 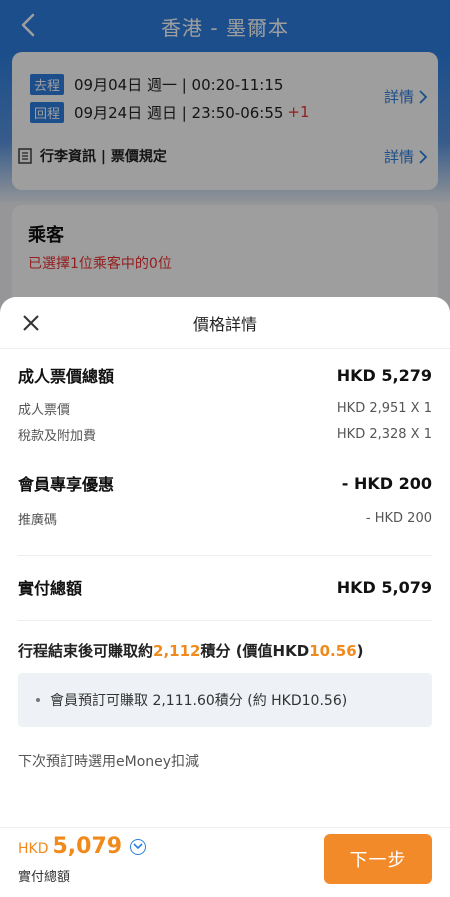 I want to click on footer-total-label: 實付總額, so click(x=44, y=877).